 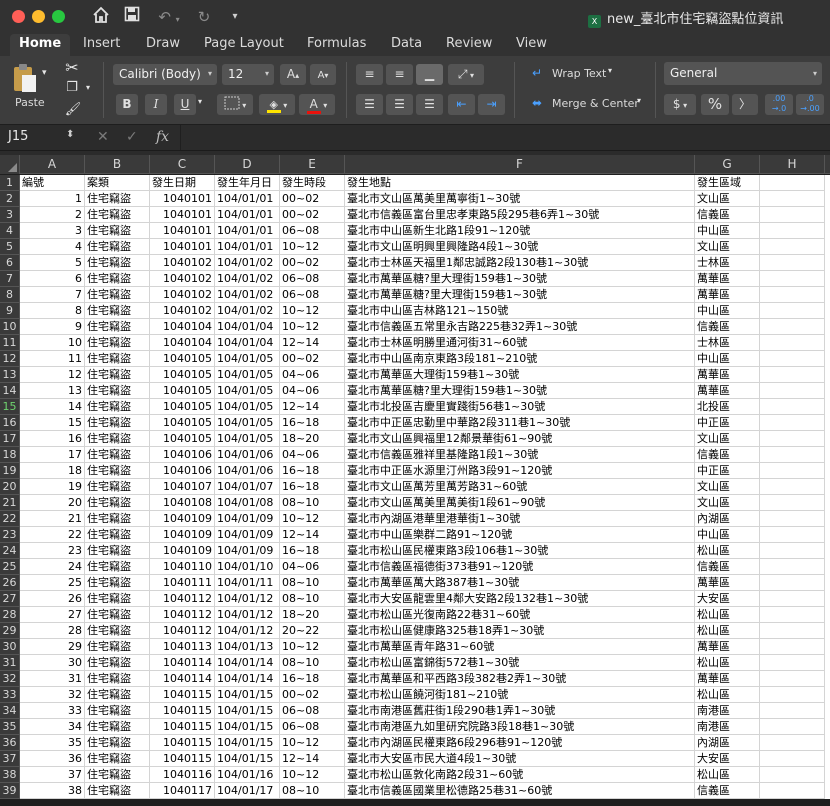 What do you see at coordinates (520, 263) in the screenshot?
I see `cell-location: 臺北市士林區天福里1鄰忠誠路2段130巷1~30號` at bounding box center [520, 263].